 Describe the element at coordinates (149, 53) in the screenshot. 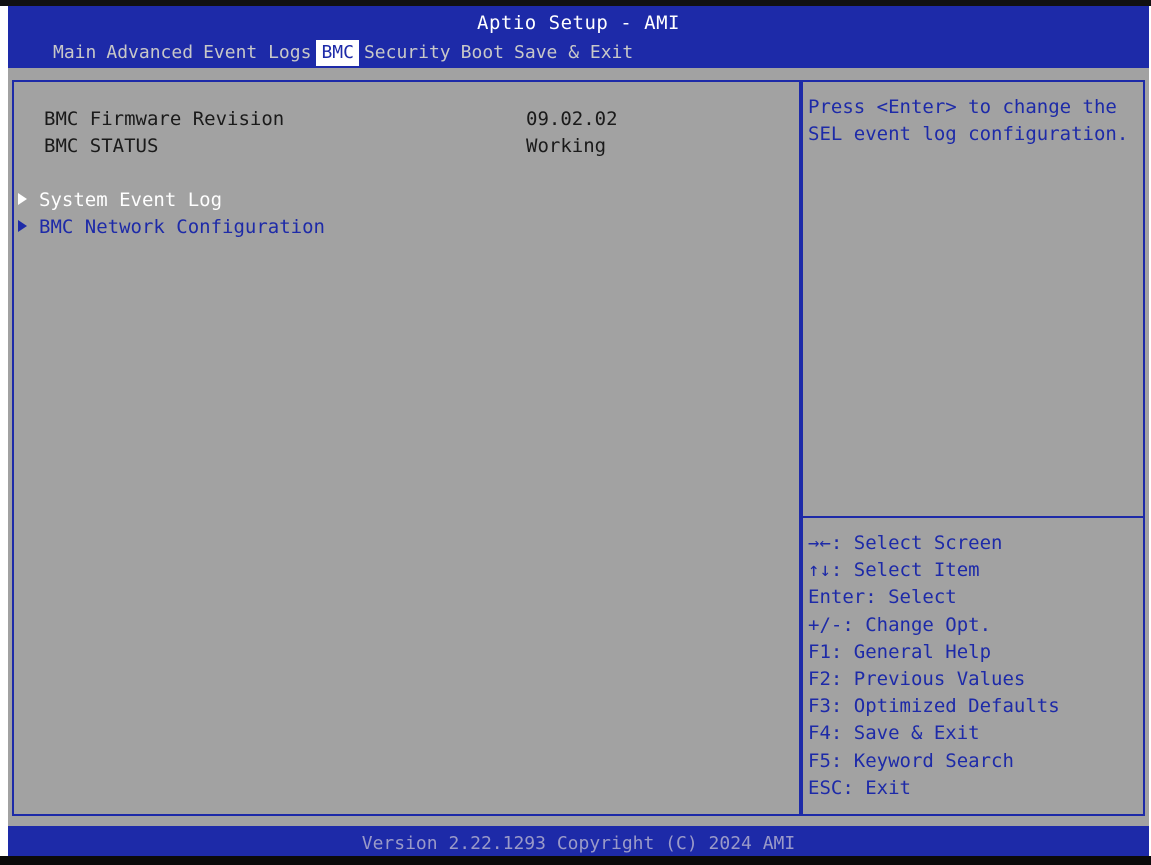

I see `tab-advanced: Advanced` at that location.